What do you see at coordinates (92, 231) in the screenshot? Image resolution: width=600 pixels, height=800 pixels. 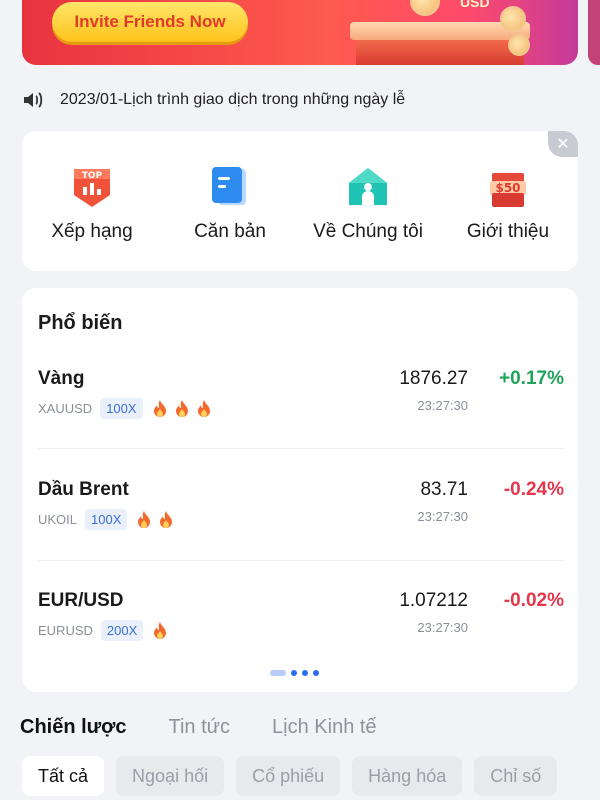 I see `shortcut-label: Xếp hạng` at bounding box center [92, 231].